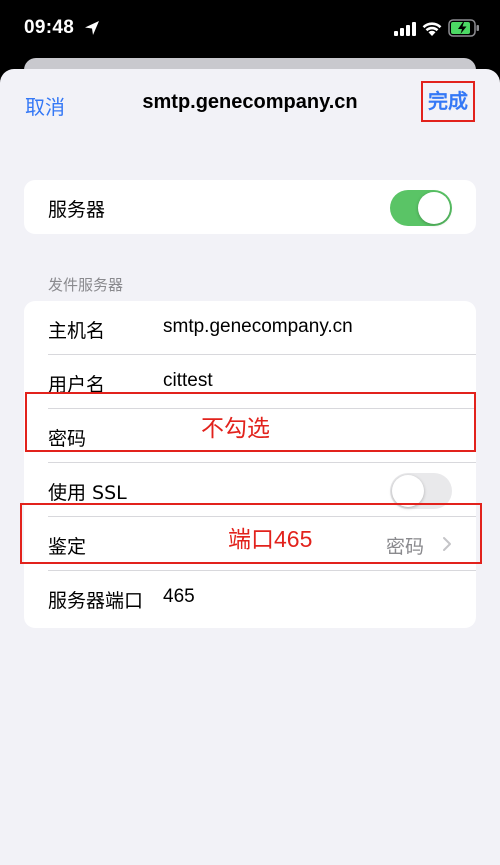 Image resolution: width=500 pixels, height=865 pixels. What do you see at coordinates (92, 28) in the screenshot?
I see `location-arrow-icon` at bounding box center [92, 28].